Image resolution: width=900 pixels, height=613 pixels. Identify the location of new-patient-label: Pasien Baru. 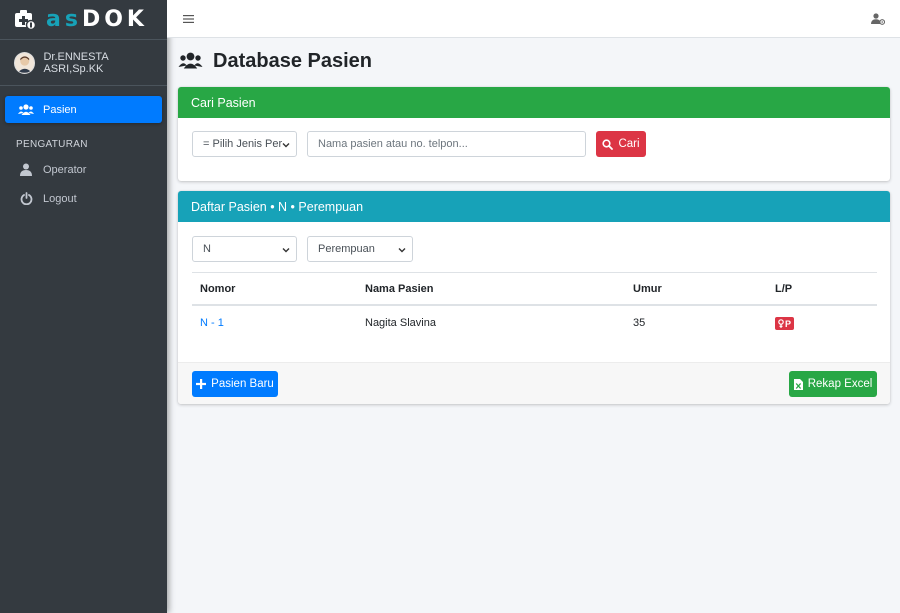
(242, 384).